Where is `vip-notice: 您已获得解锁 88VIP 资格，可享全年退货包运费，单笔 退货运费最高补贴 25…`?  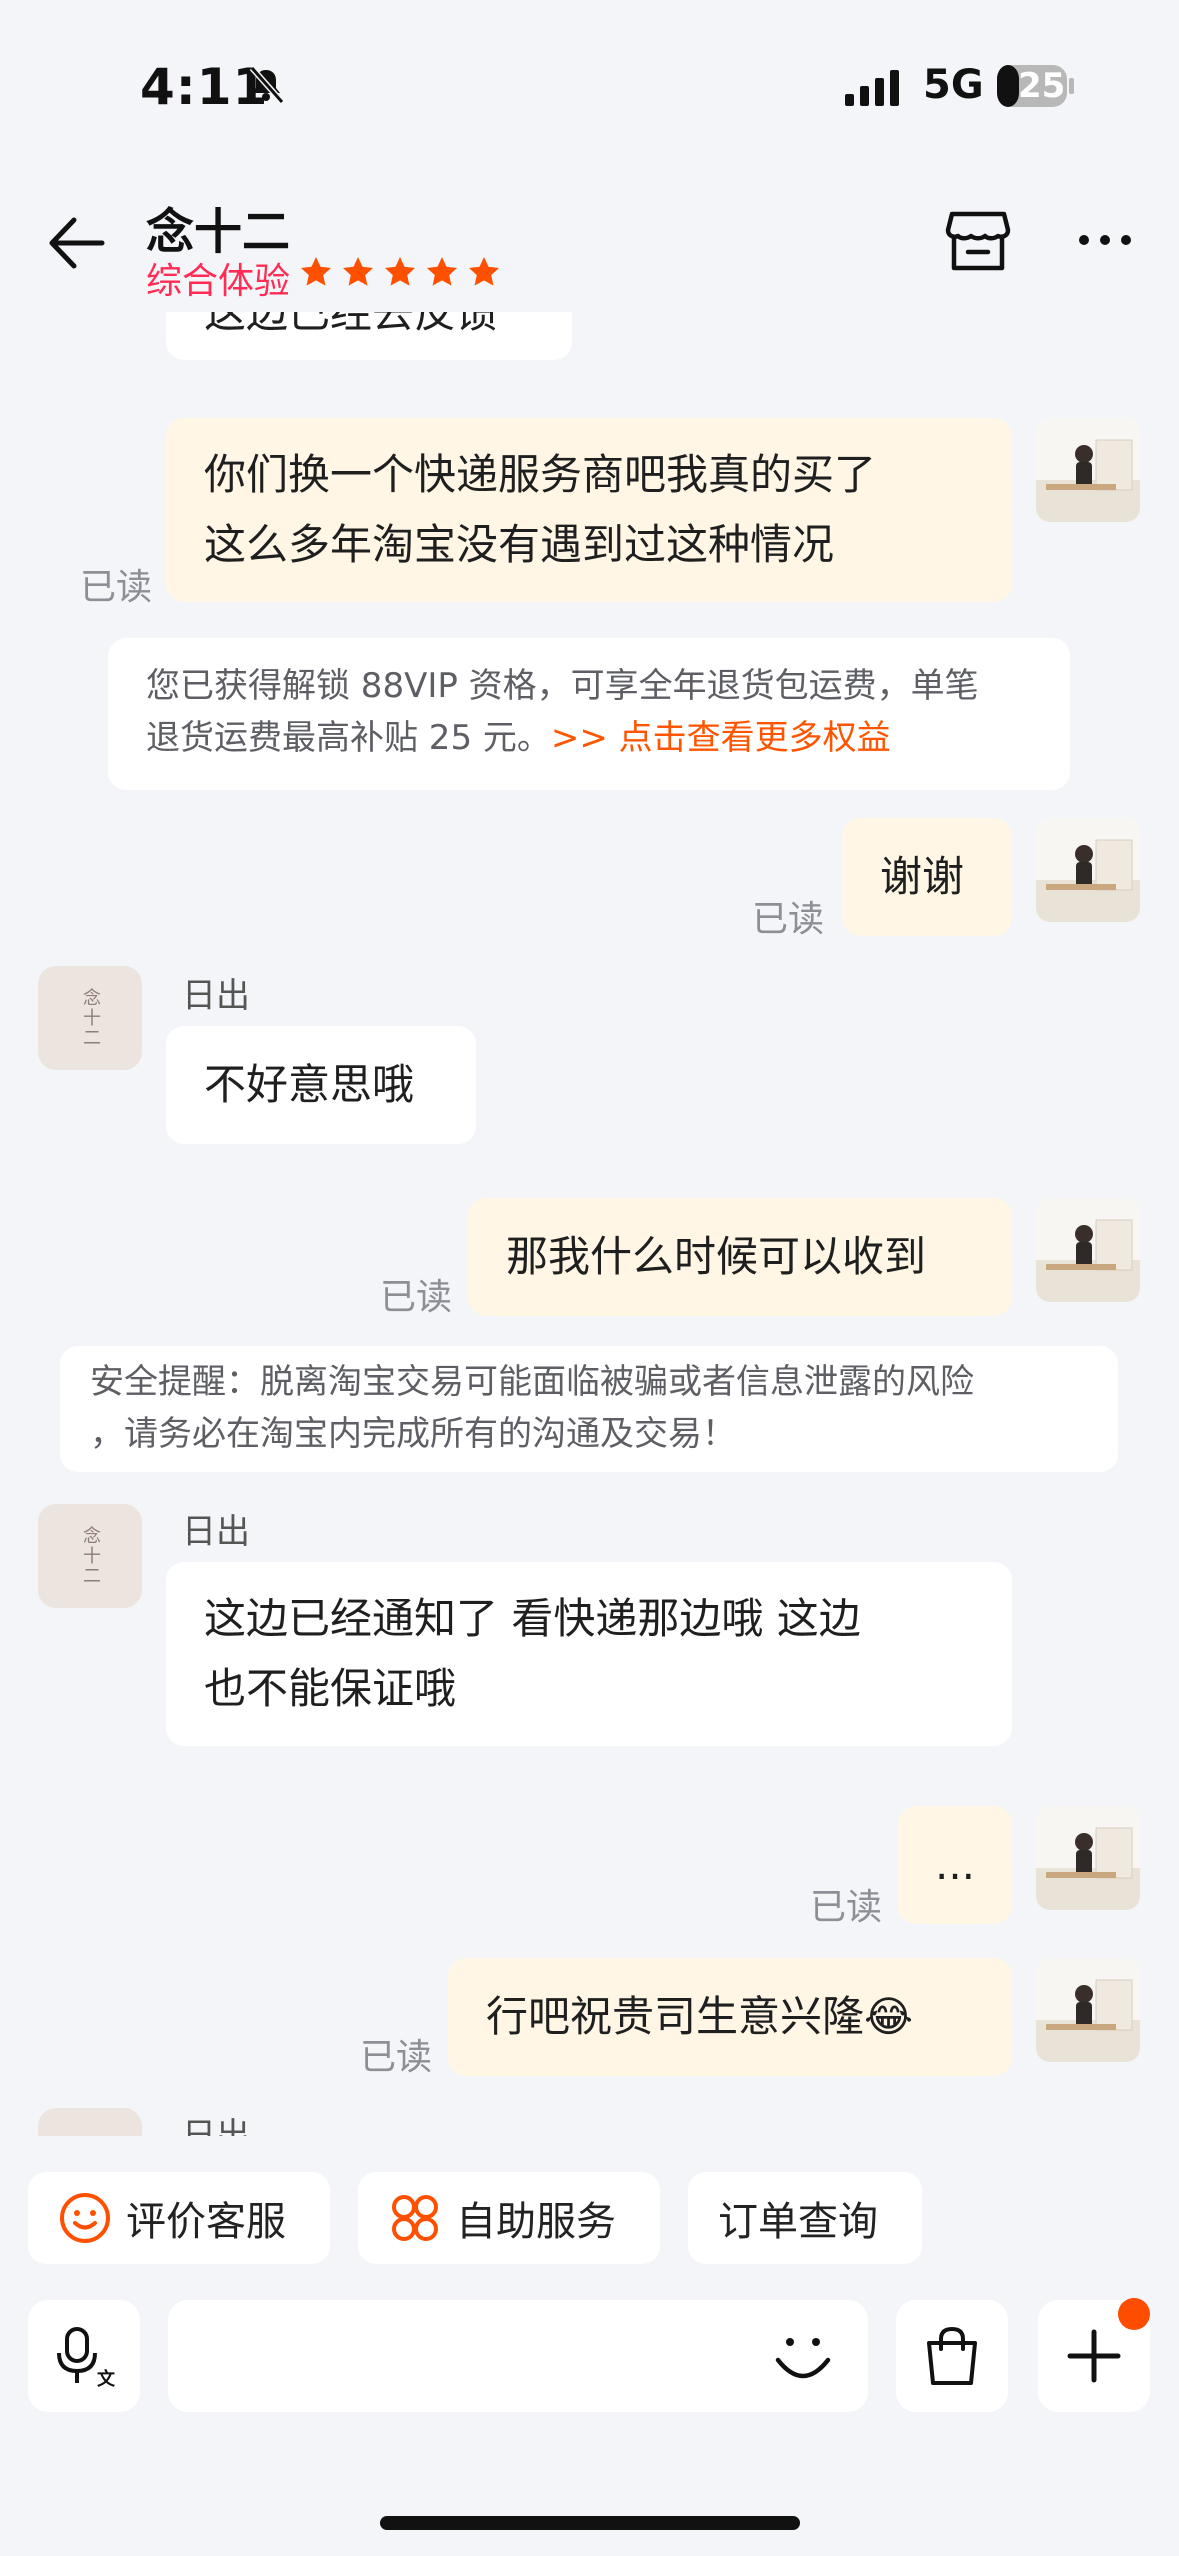 vip-notice: 您已获得解锁 88VIP 资格，可享全年退货包运费，单笔 退货运费最高补贴 25… is located at coordinates (589, 714).